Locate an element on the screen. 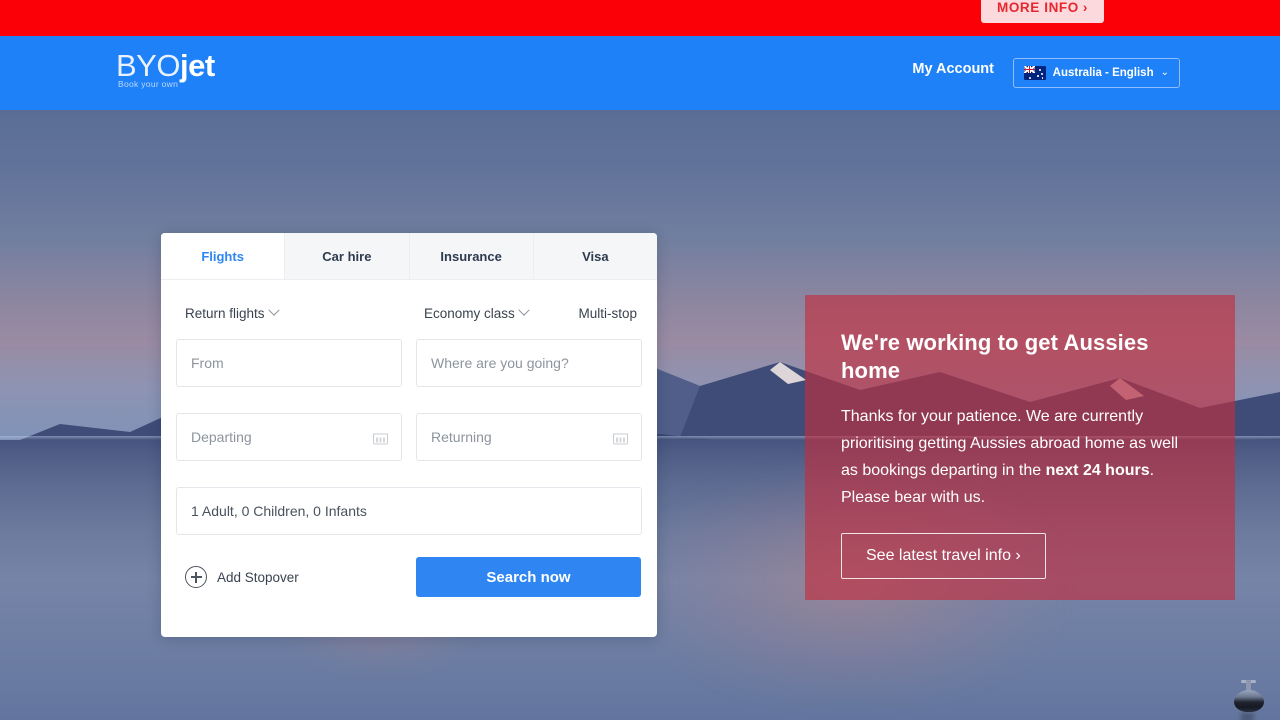 Image resolution: width=1280 pixels, height=720 pixels. returning-placeholder: Returning is located at coordinates (461, 437).